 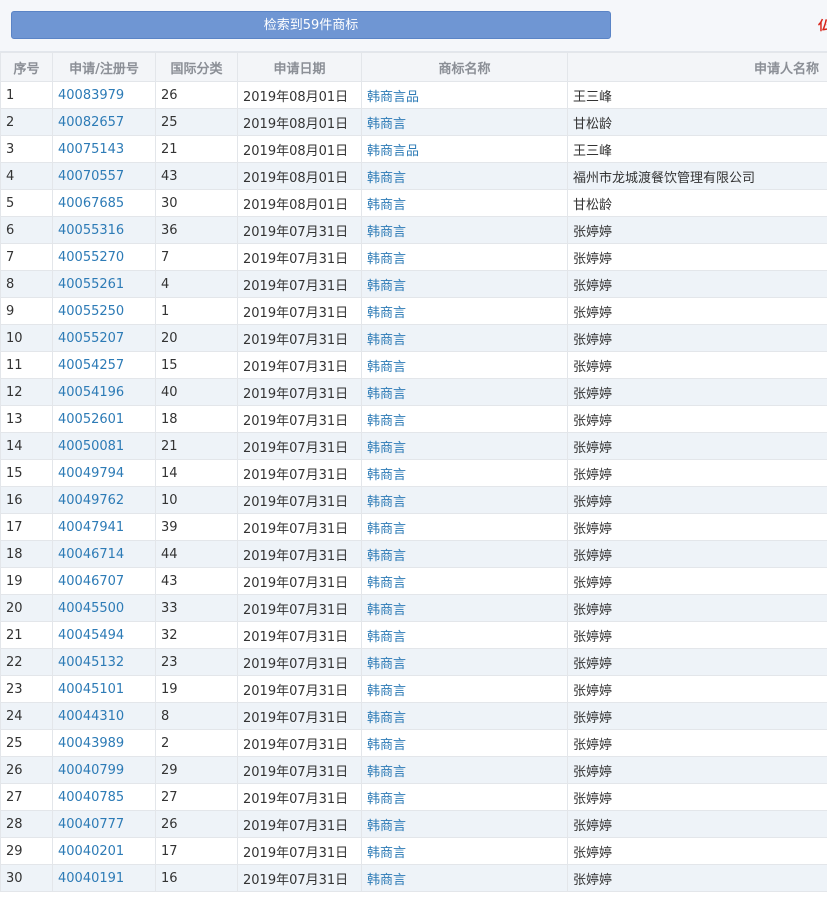 I want to click on registration-number-link: 40050081, so click(x=91, y=446).